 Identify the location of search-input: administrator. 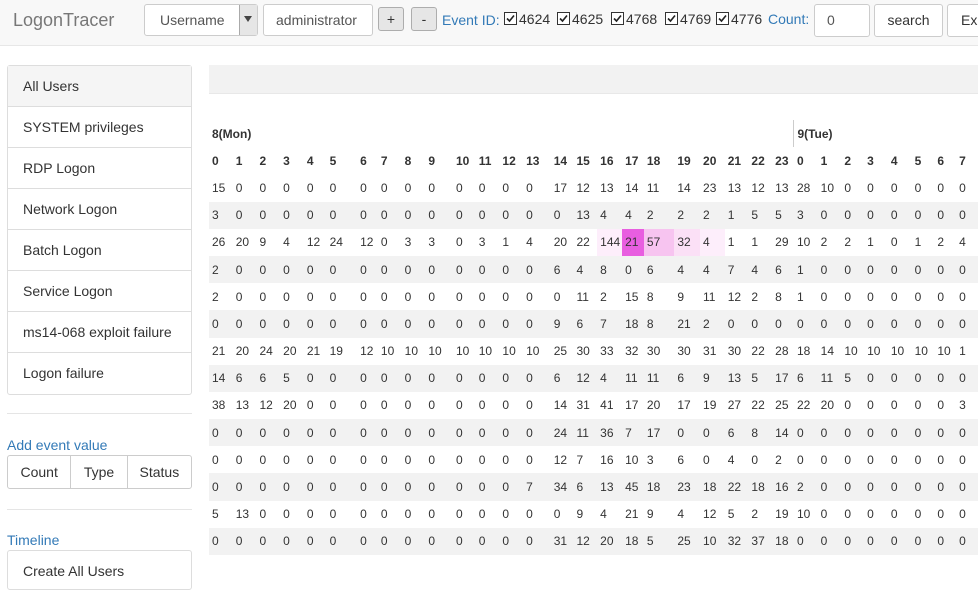
(318, 20).